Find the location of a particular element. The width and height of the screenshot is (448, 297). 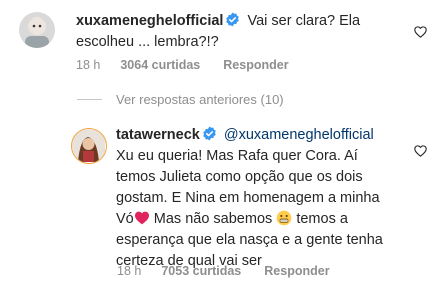

comment-1-reply-button: Responder is located at coordinates (255, 65).